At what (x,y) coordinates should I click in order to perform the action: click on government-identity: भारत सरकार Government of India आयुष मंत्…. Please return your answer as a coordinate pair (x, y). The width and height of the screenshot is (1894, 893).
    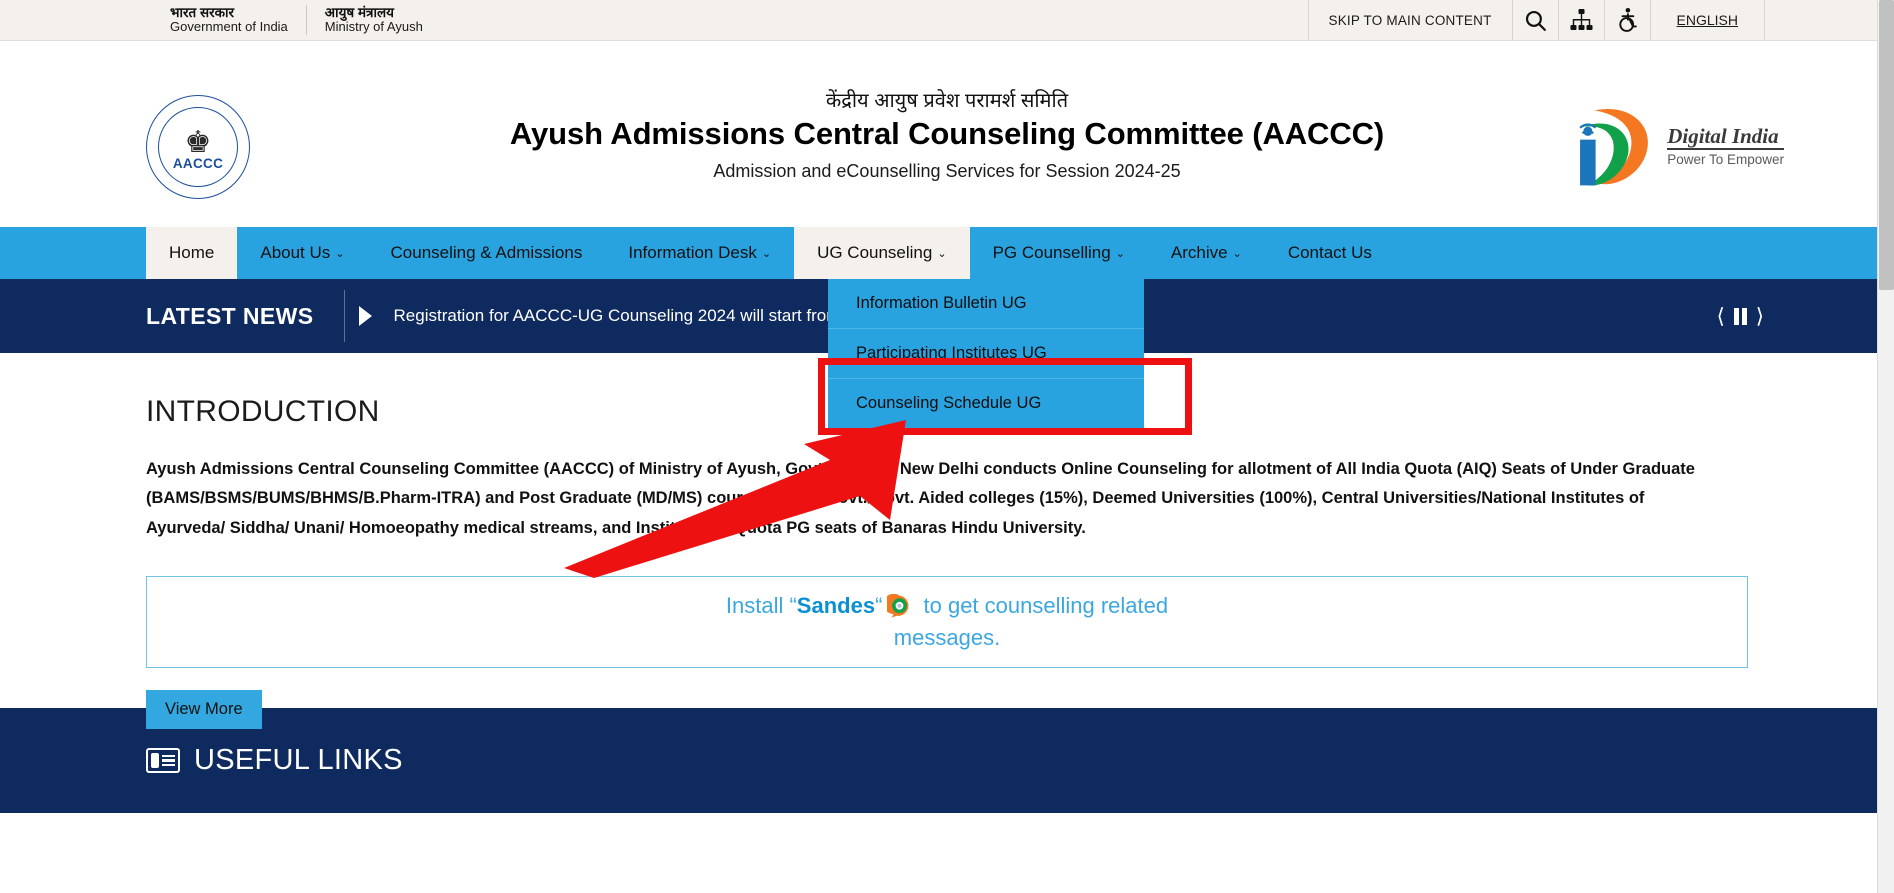
    Looking at the image, I should click on (296, 20).